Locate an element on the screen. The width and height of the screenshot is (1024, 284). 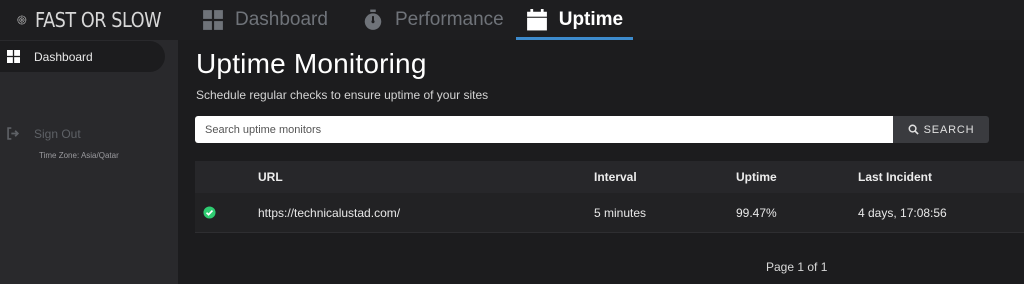
tab-dashboard: Dashboard is located at coordinates (259, 20).